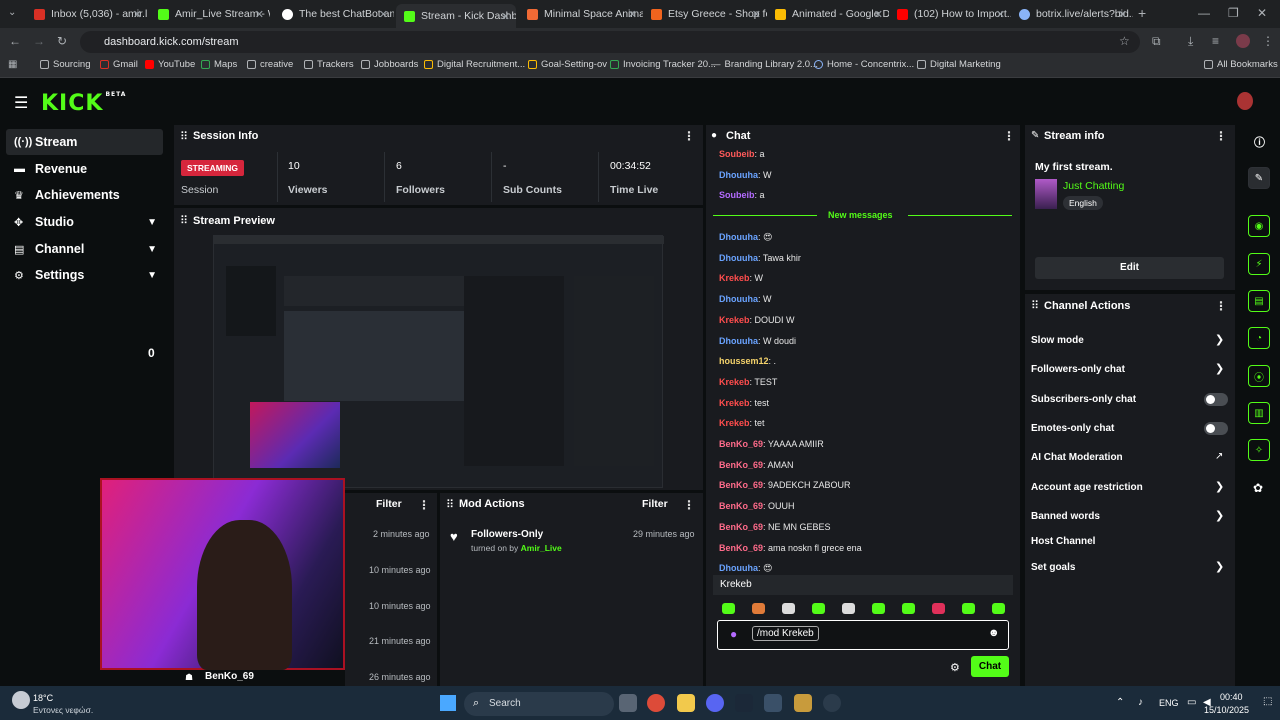  What do you see at coordinates (1262, 13) in the screenshot?
I see `window-close-icon: ✕` at bounding box center [1262, 13].